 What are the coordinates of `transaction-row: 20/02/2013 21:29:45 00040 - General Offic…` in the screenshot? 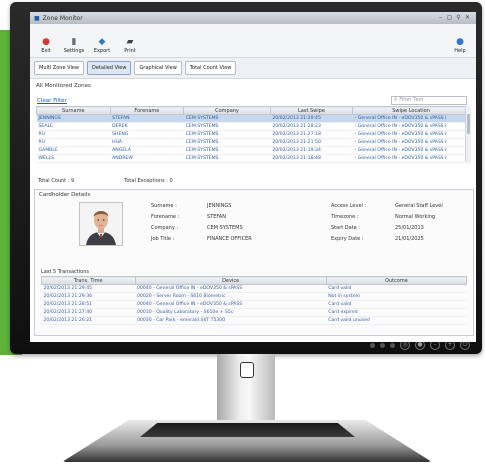 It's located at (254, 288).